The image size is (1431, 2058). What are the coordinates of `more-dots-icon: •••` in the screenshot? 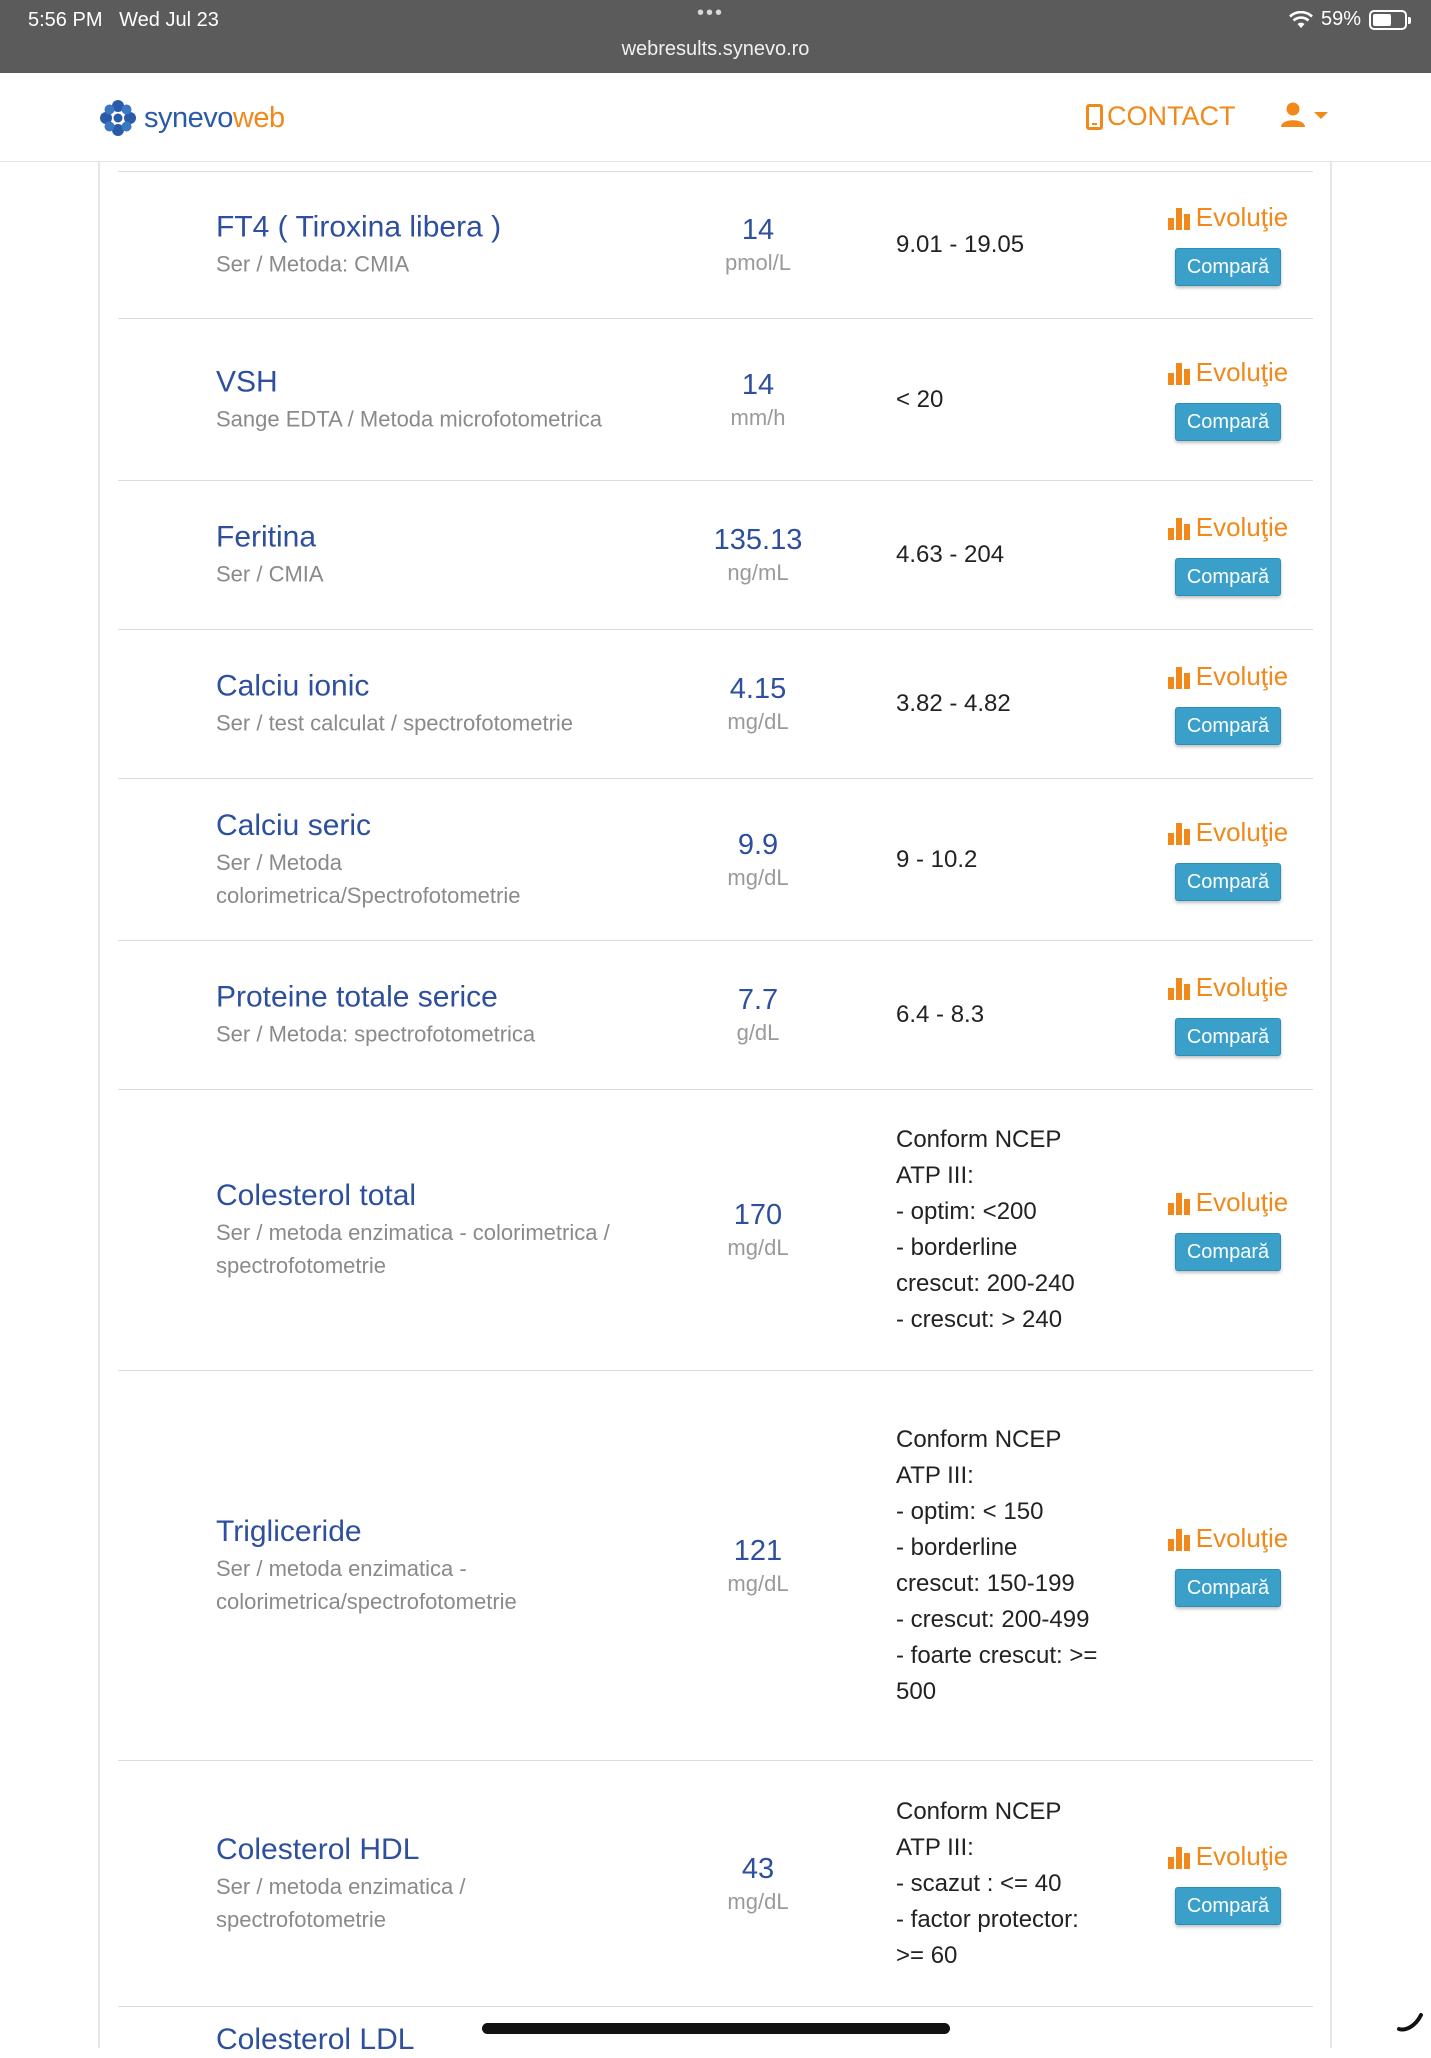 It's located at (710, 13).